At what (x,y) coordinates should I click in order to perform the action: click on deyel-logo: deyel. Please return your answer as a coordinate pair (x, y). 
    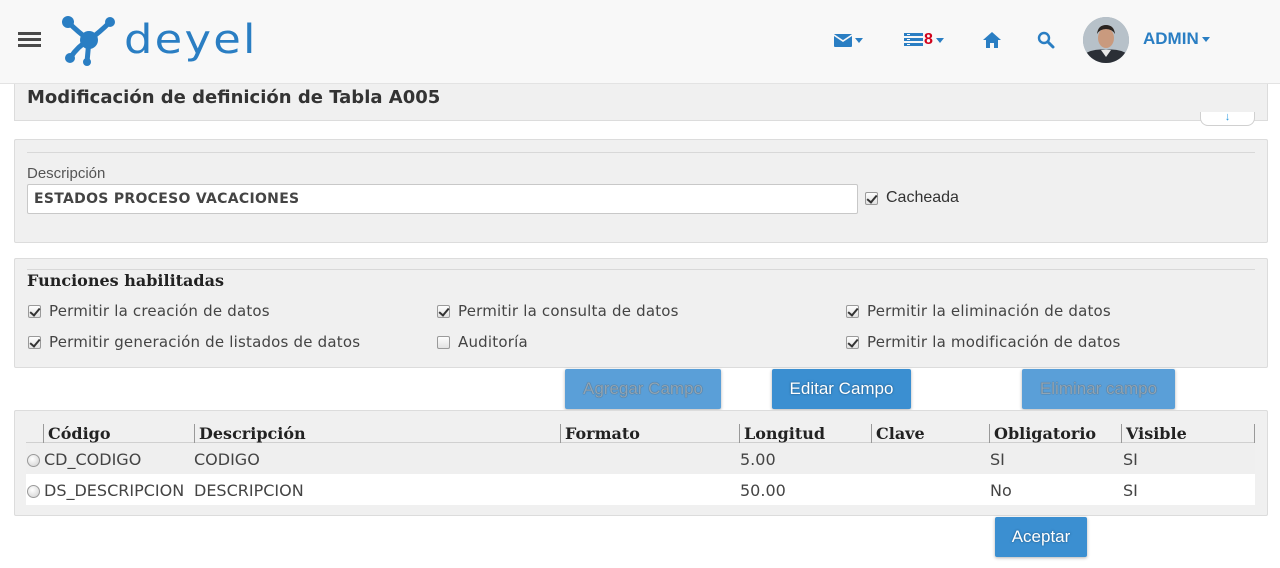
    Looking at the image, I should click on (157, 40).